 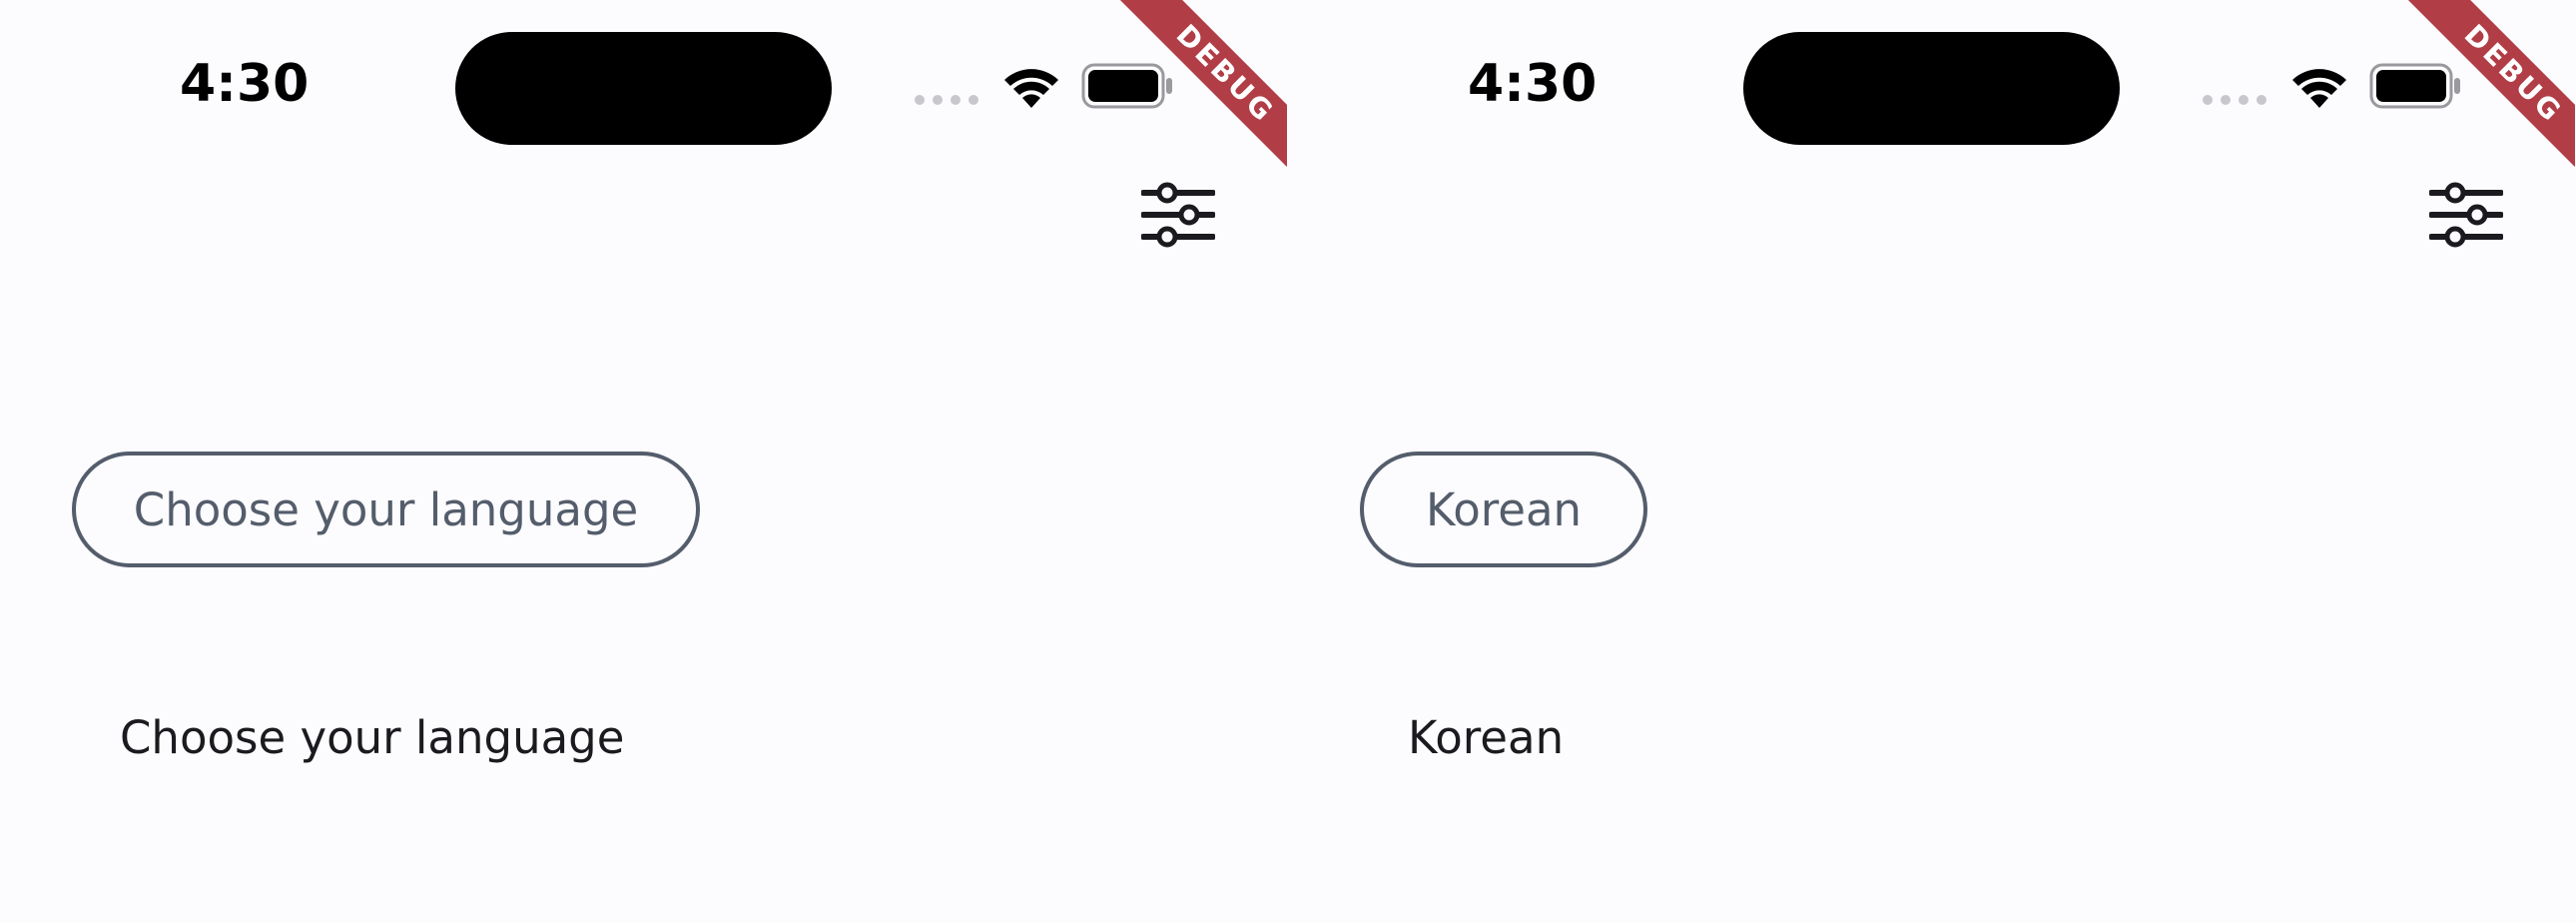 I want to click on choose-language-button: Korean, so click(x=1503, y=509).